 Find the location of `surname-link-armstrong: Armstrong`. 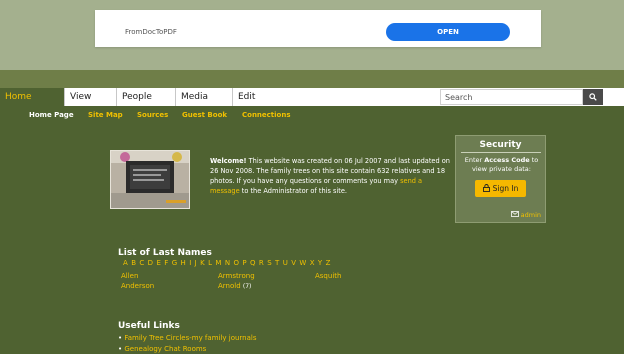

surname-link-armstrong: Armstrong is located at coordinates (236, 276).